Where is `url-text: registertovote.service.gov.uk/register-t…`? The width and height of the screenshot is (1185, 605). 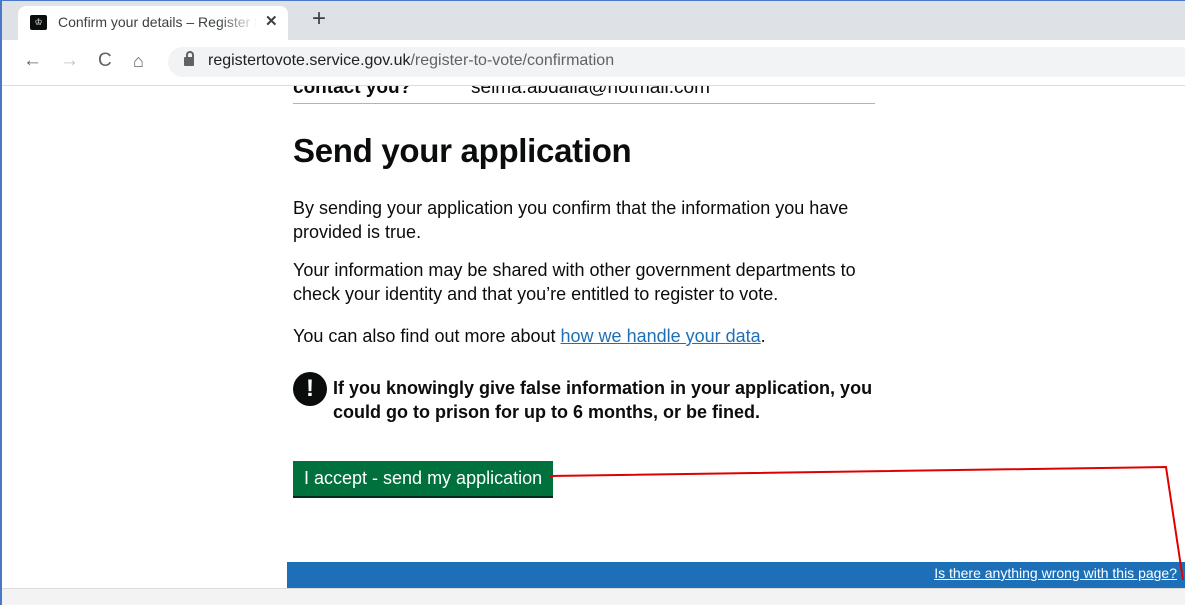 url-text: registertovote.service.gov.uk/register-t… is located at coordinates (411, 61).